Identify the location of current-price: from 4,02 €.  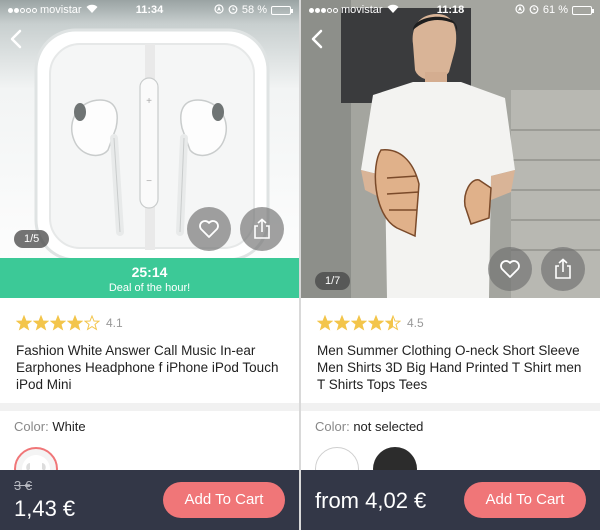
(371, 500).